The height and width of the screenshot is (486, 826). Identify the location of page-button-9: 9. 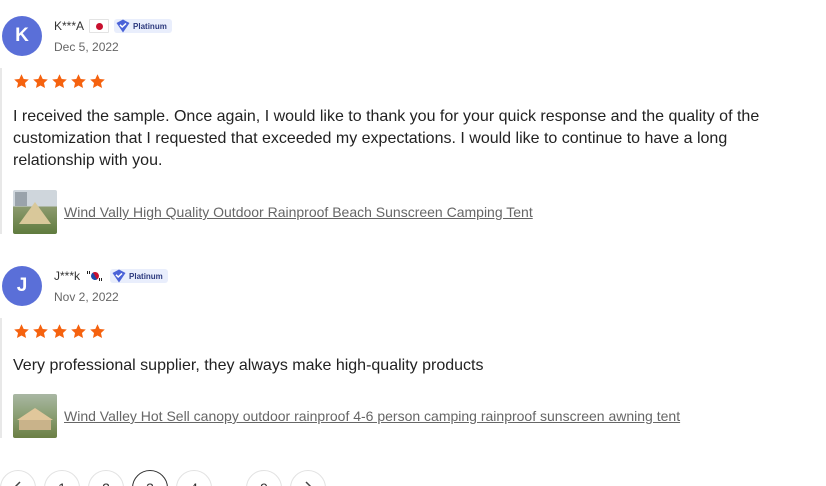
(264, 478).